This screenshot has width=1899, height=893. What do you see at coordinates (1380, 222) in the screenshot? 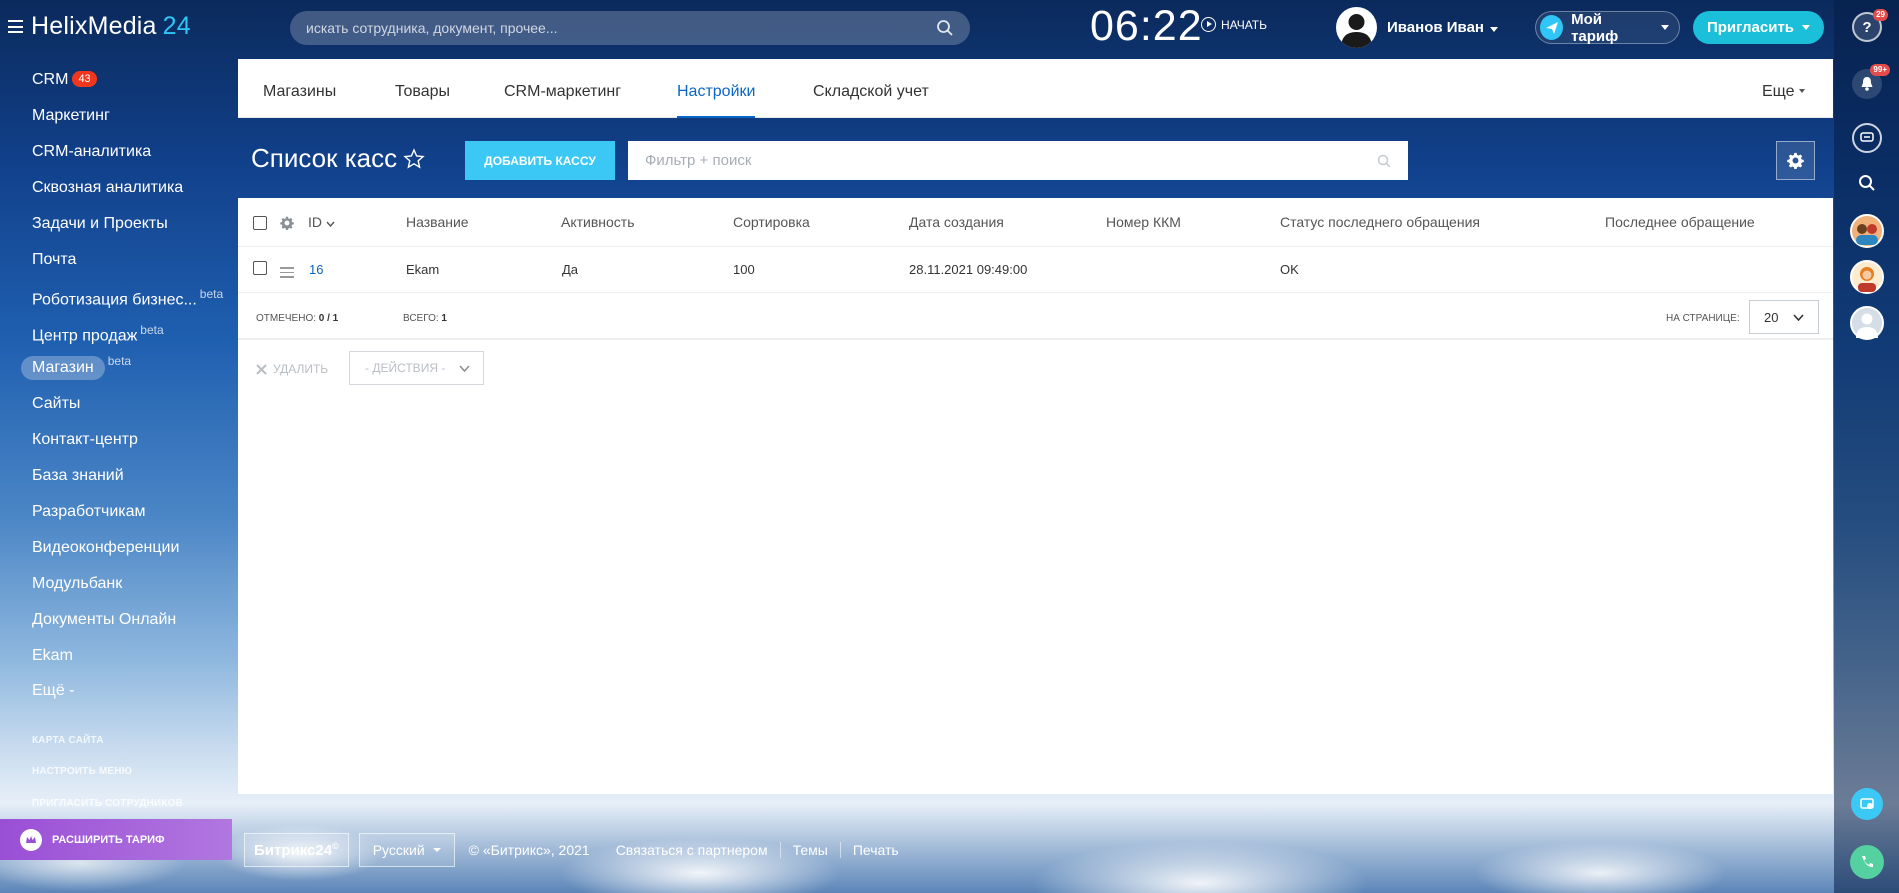
I see `column-header-status: Статус последнего обращения` at bounding box center [1380, 222].